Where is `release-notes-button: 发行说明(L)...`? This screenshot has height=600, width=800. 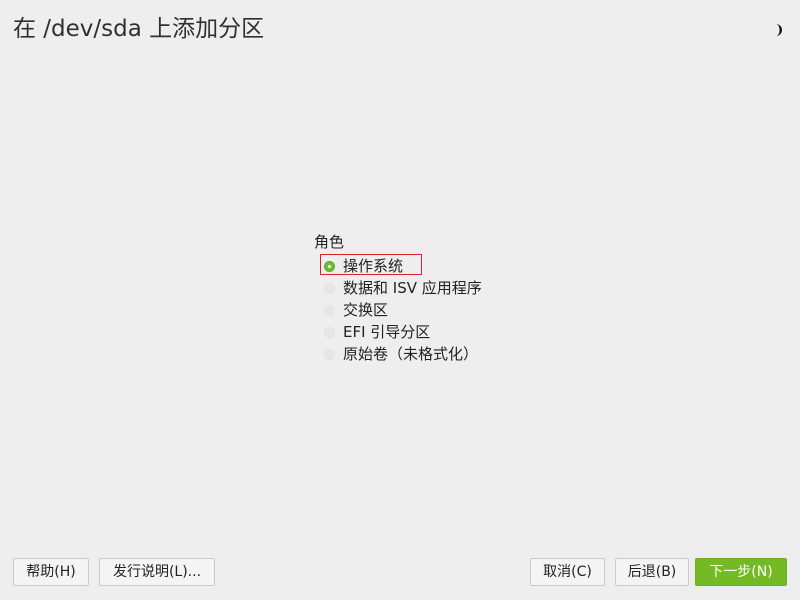
release-notes-button: 发行说明(L)... is located at coordinates (157, 572).